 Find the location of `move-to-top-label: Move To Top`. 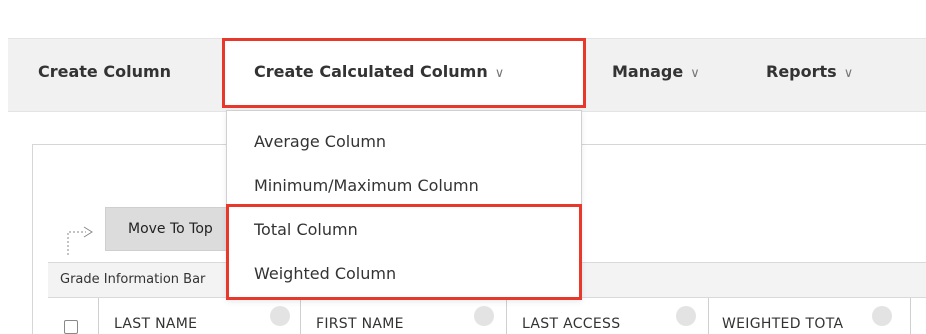

move-to-top-label: Move To Top is located at coordinates (170, 229).